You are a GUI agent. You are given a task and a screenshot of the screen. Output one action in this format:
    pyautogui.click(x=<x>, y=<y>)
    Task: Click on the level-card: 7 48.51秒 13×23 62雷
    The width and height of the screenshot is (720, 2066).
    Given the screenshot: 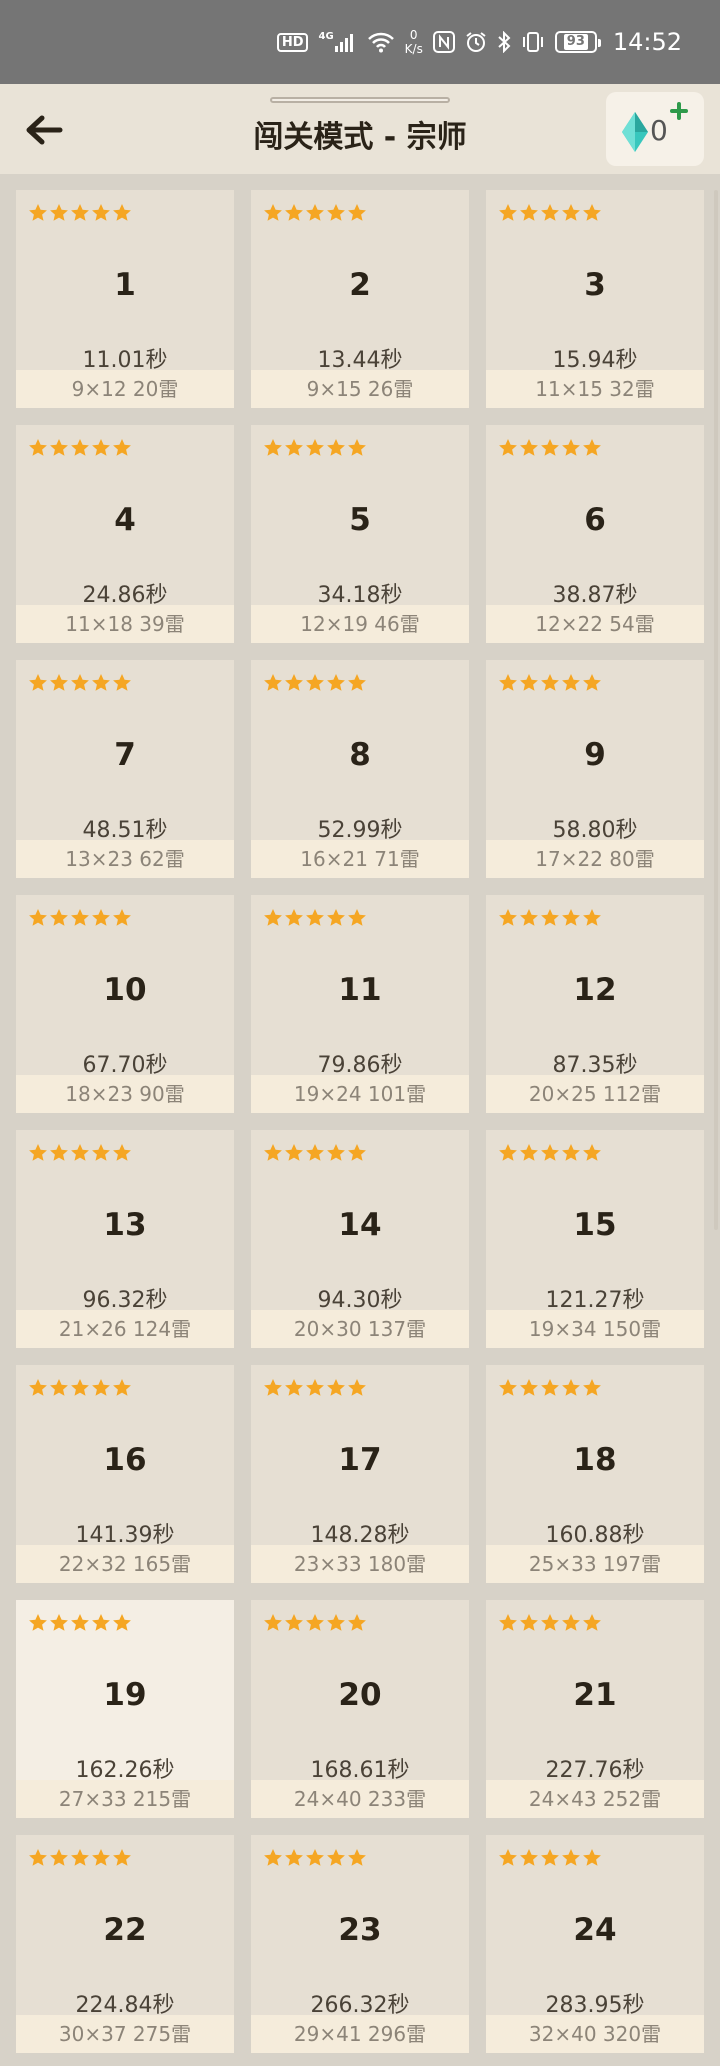 What is the action you would take?
    pyautogui.click(x=125, y=769)
    